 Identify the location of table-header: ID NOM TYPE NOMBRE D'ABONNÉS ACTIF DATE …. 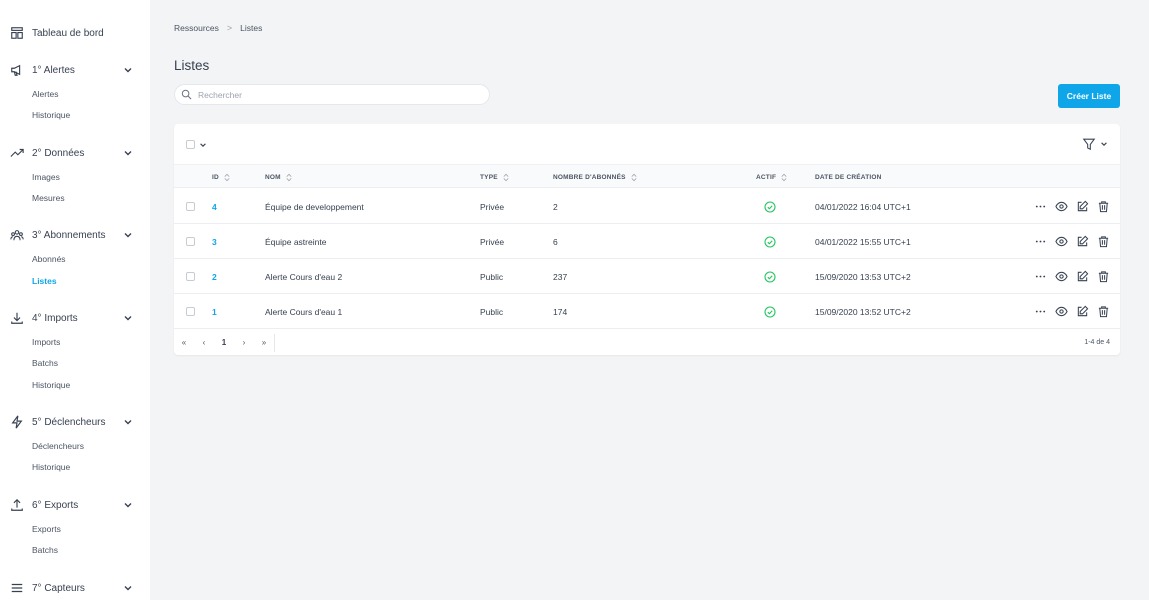
(647, 176).